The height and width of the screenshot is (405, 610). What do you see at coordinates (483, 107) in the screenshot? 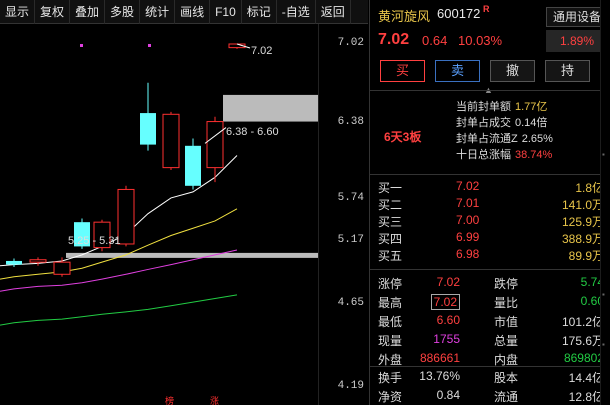
I see `seal-row-label: 当前封单额` at bounding box center [483, 107].